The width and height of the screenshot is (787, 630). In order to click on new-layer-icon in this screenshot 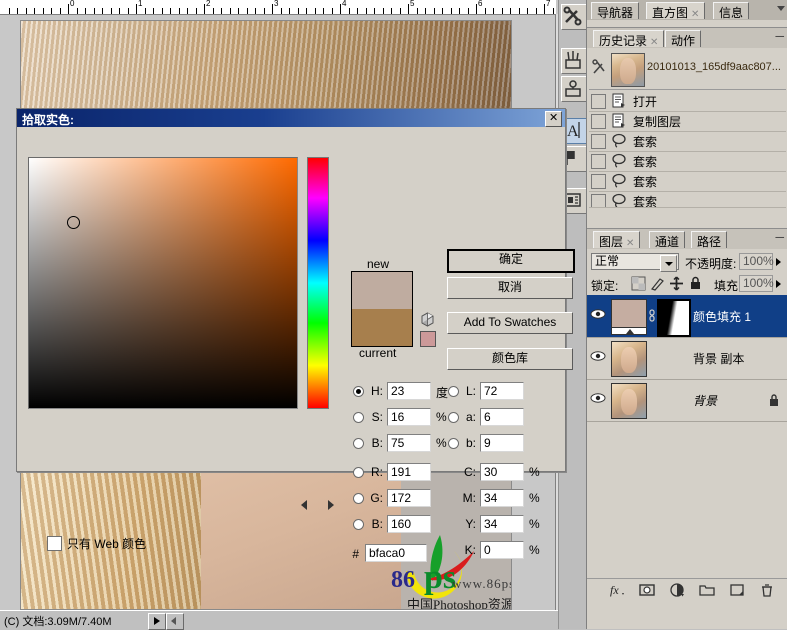, I will do `click(737, 590)`.